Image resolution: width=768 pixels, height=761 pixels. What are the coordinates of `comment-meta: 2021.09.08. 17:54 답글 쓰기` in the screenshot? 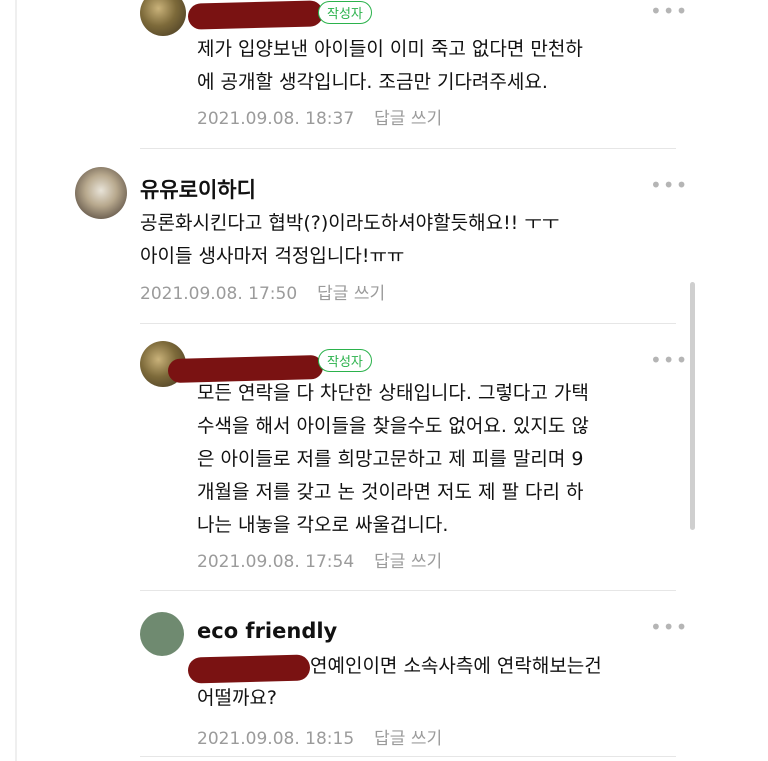 It's located at (319, 559).